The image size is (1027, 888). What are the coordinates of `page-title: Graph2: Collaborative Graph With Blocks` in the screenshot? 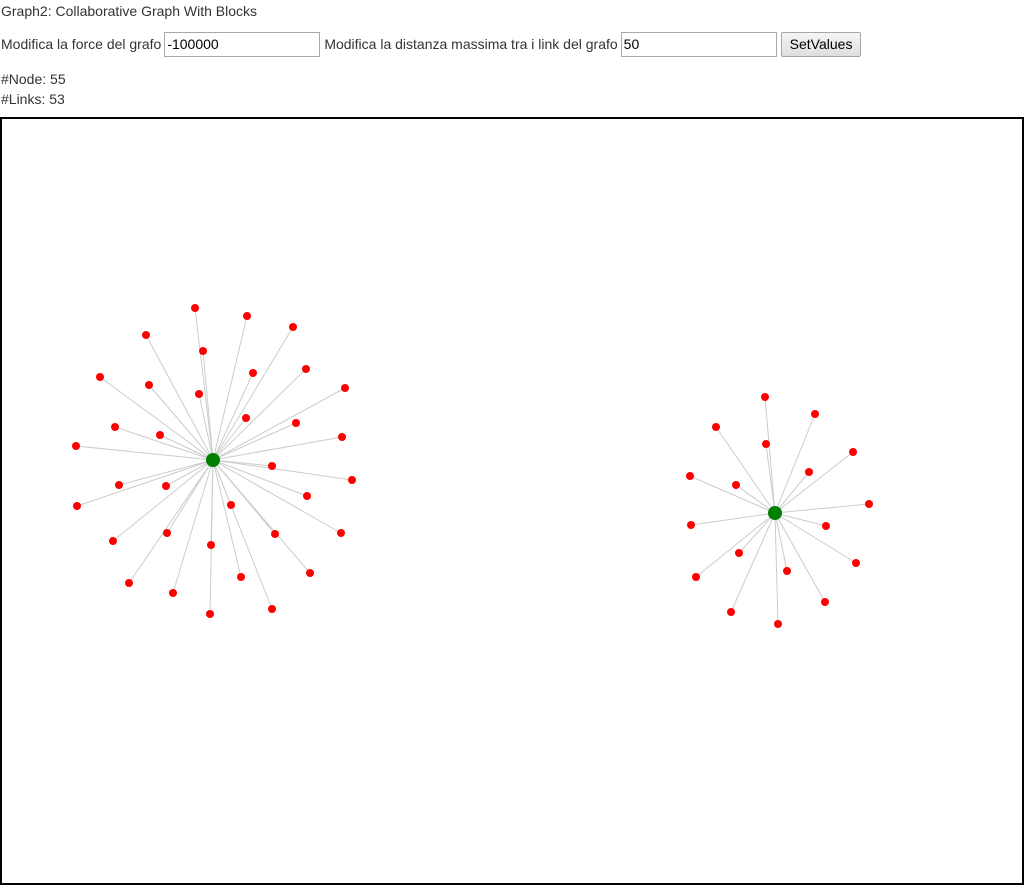 It's located at (129, 11).